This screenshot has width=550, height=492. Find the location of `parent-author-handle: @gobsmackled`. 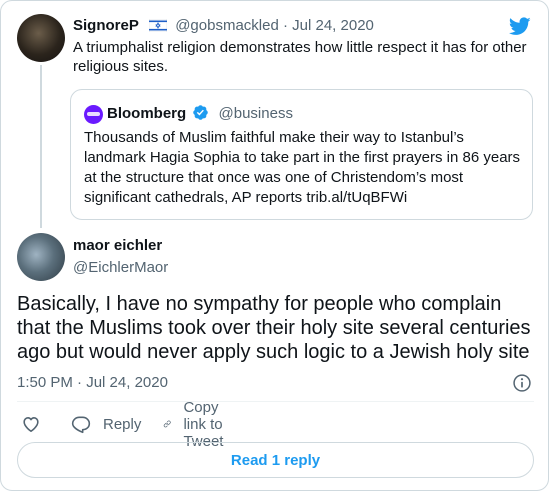

parent-author-handle: @gobsmackled is located at coordinates (227, 25).